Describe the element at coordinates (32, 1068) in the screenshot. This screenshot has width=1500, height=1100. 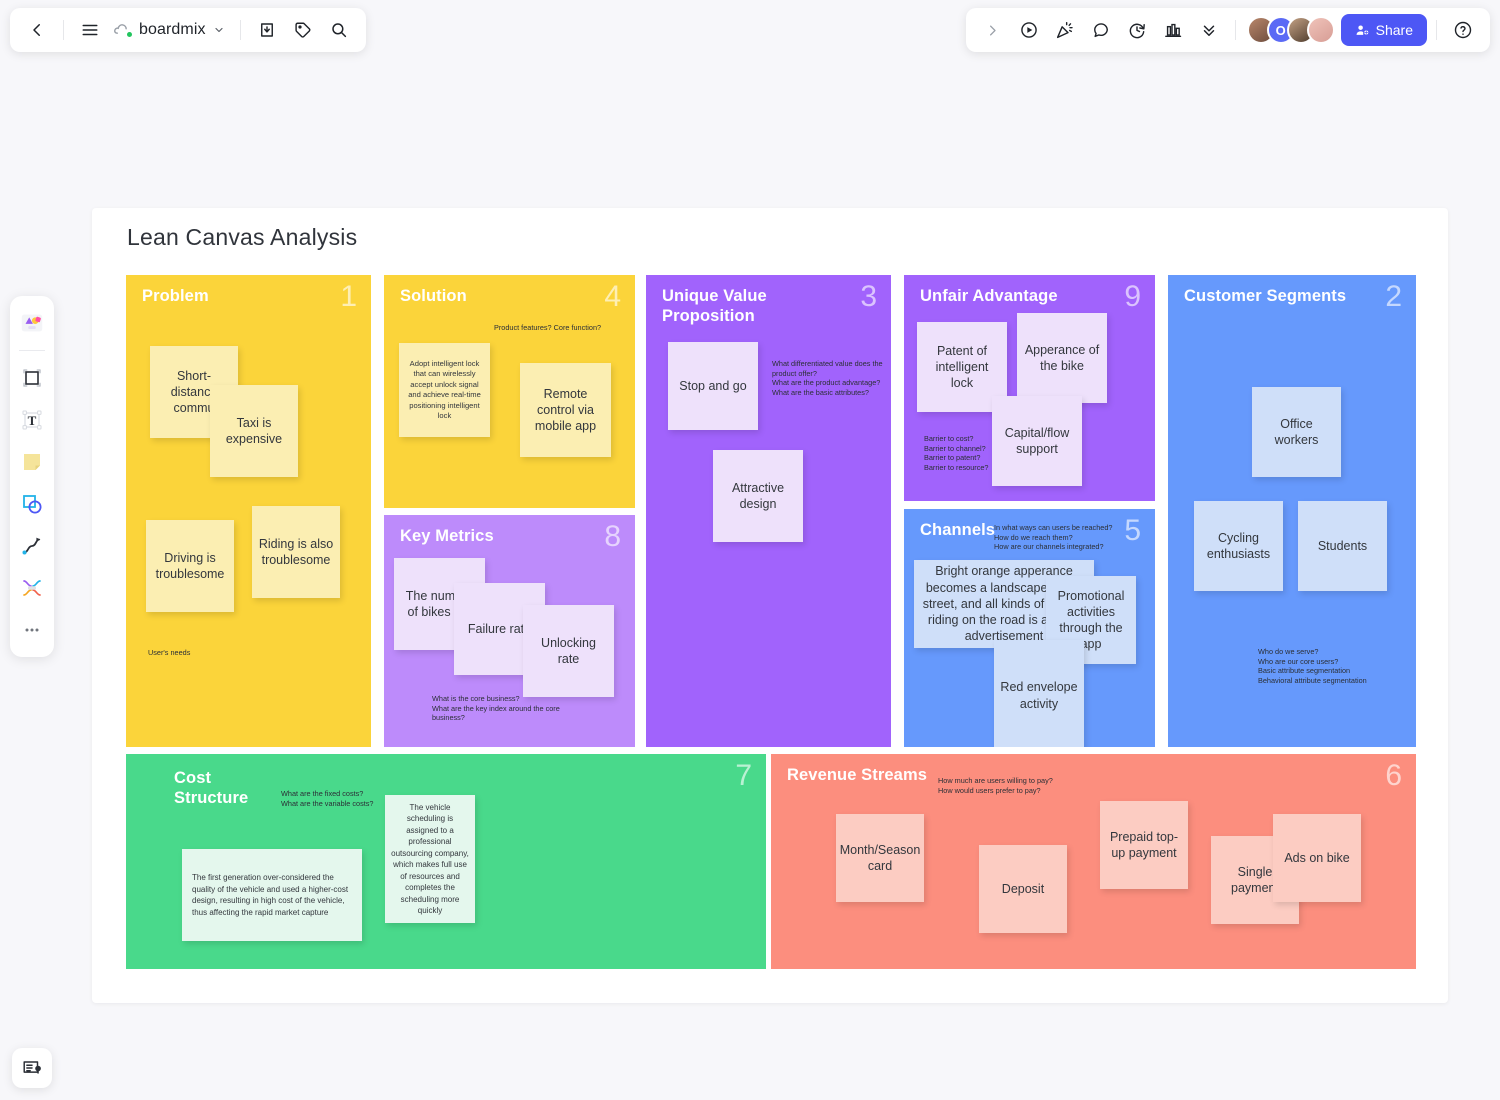
I see `notes-panel-button` at that location.